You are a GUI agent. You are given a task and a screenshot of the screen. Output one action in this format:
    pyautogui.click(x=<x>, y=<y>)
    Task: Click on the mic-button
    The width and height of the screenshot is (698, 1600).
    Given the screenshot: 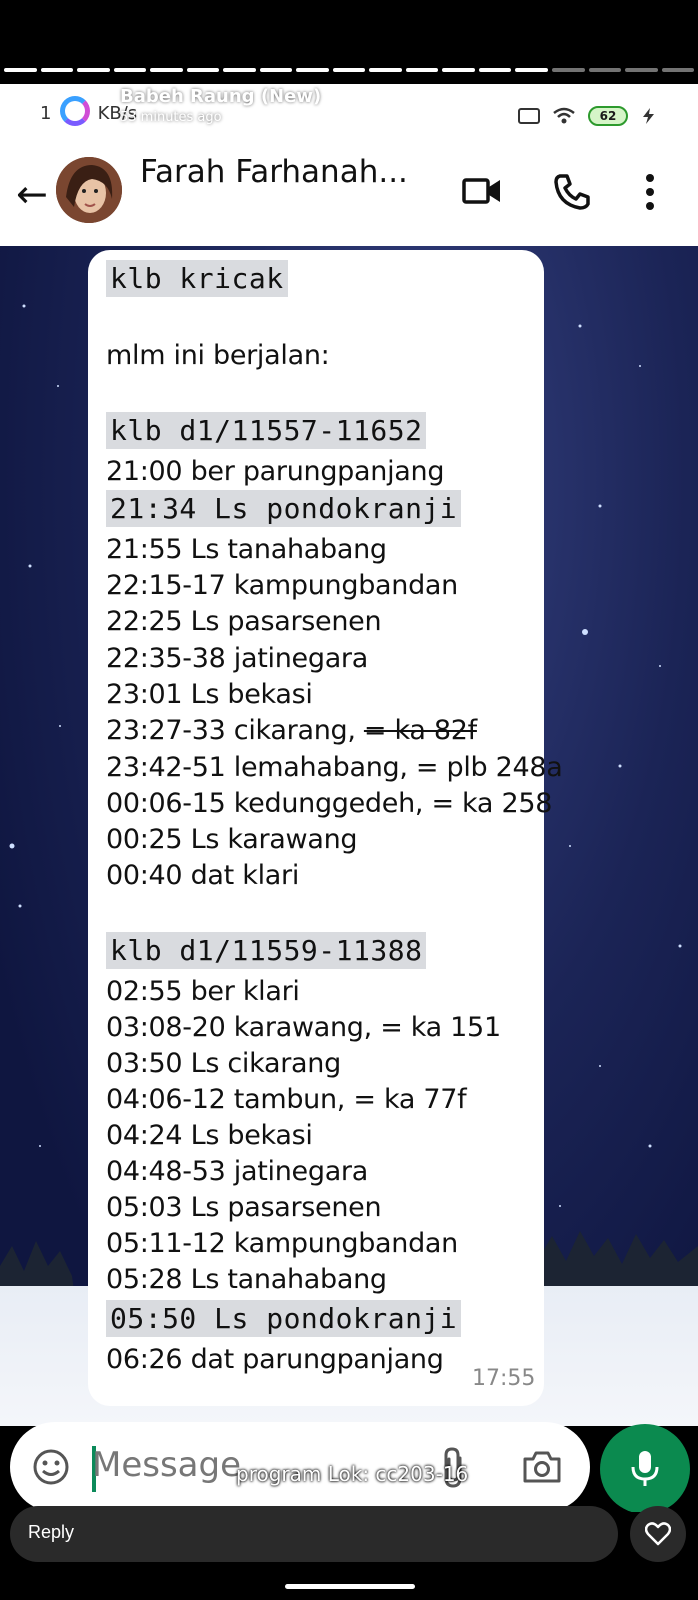 What is the action you would take?
    pyautogui.click(x=645, y=1469)
    